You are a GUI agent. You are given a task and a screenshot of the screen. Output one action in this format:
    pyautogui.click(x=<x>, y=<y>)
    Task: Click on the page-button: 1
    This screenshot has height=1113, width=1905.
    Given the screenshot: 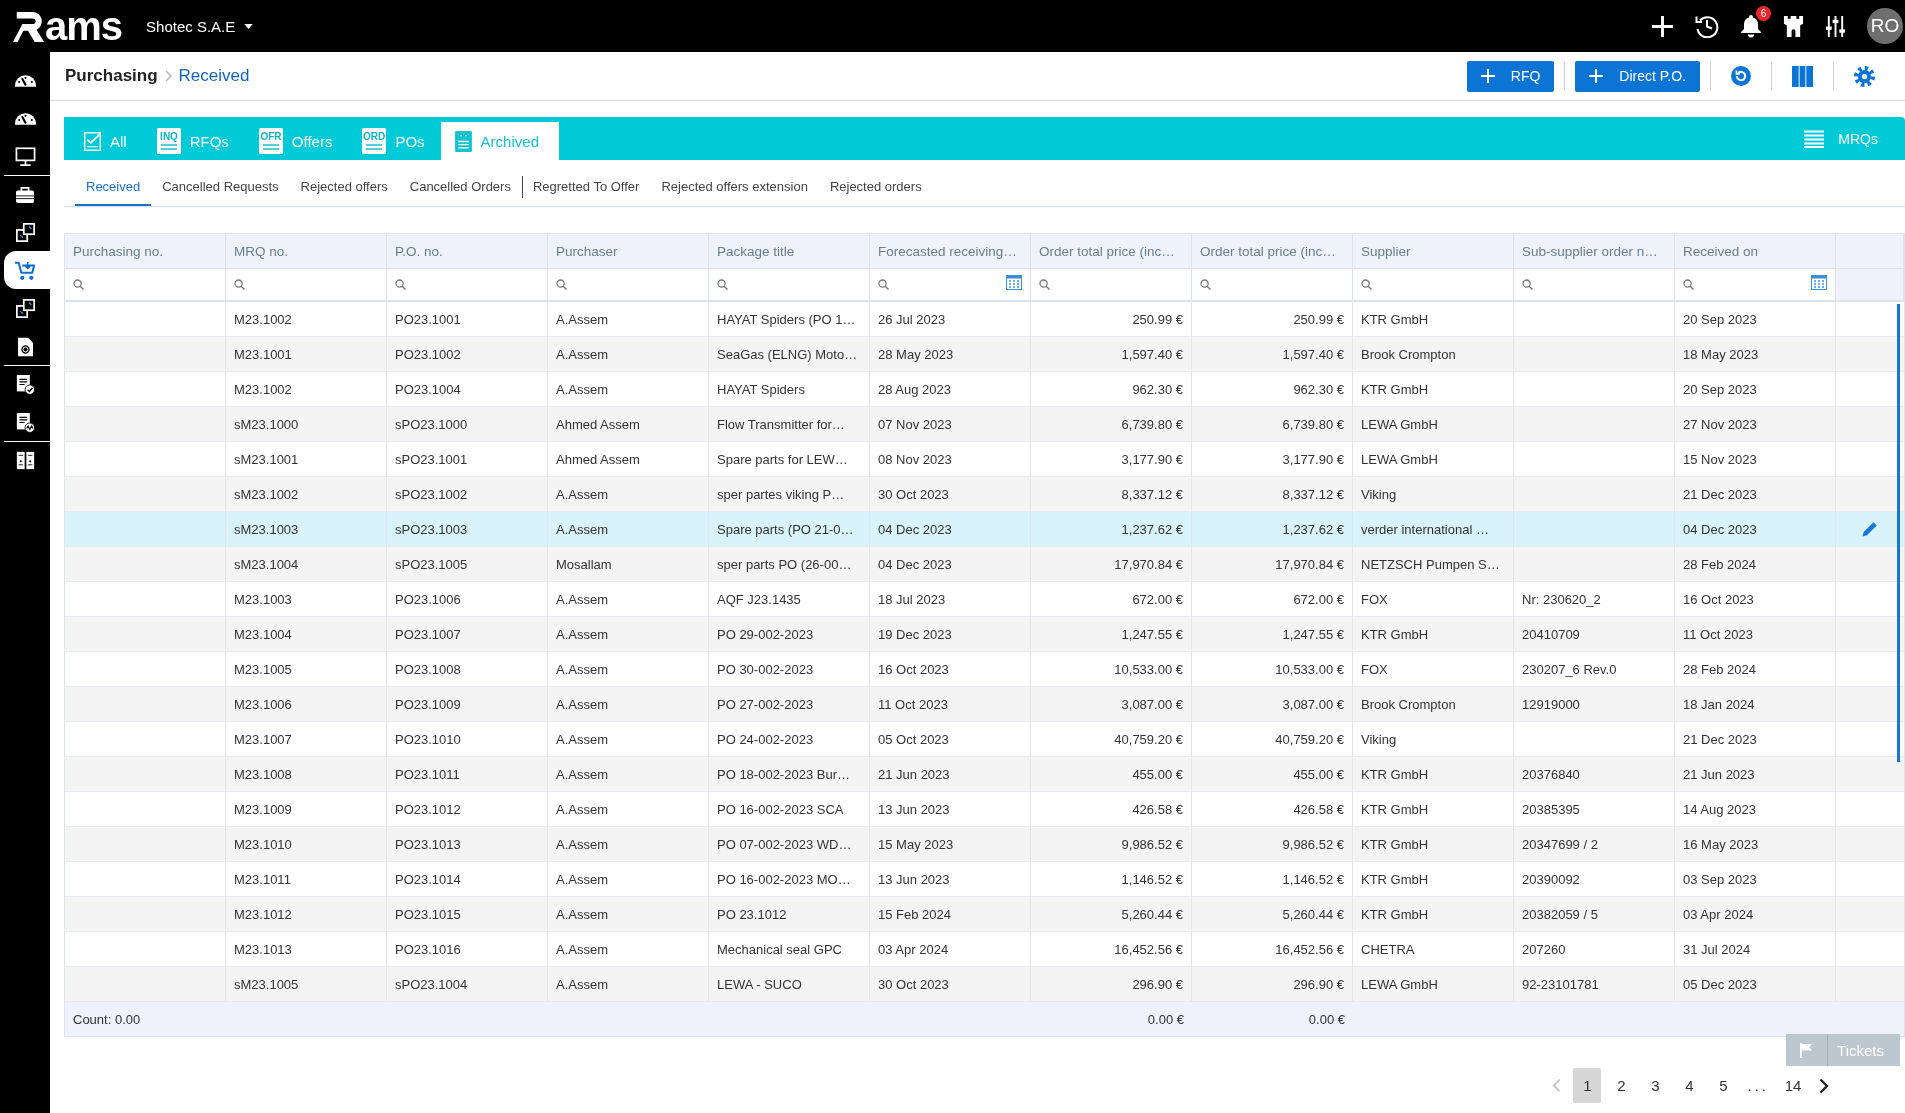 What is the action you would take?
    pyautogui.click(x=1587, y=1085)
    